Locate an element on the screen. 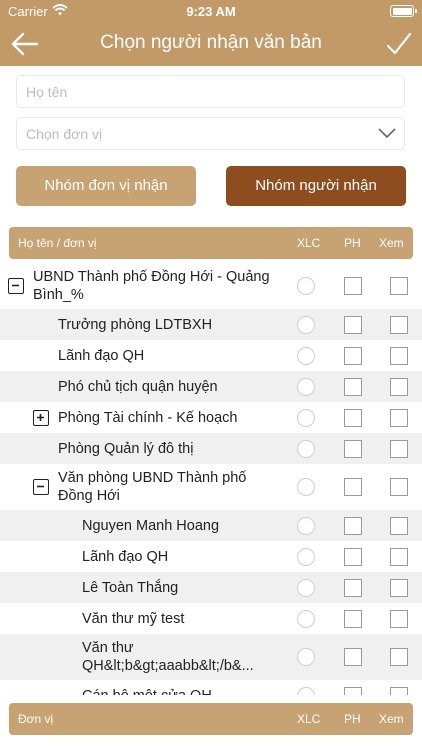 This screenshot has width=422, height=750. row-label: Văn phòng UBND Thành phố Đồng Hới is located at coordinates (152, 487).